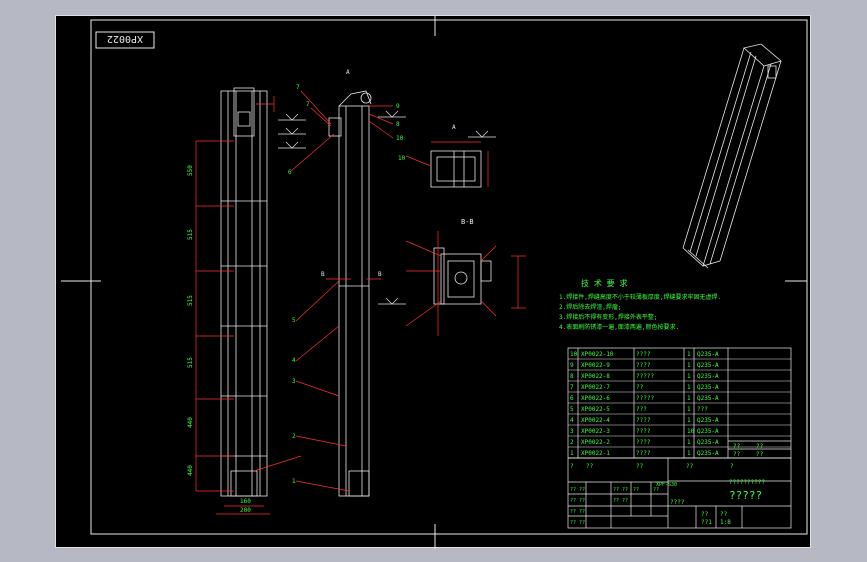  What do you see at coordinates (595, 398) in the screenshot?
I see `part-code: XP0022-6` at bounding box center [595, 398].